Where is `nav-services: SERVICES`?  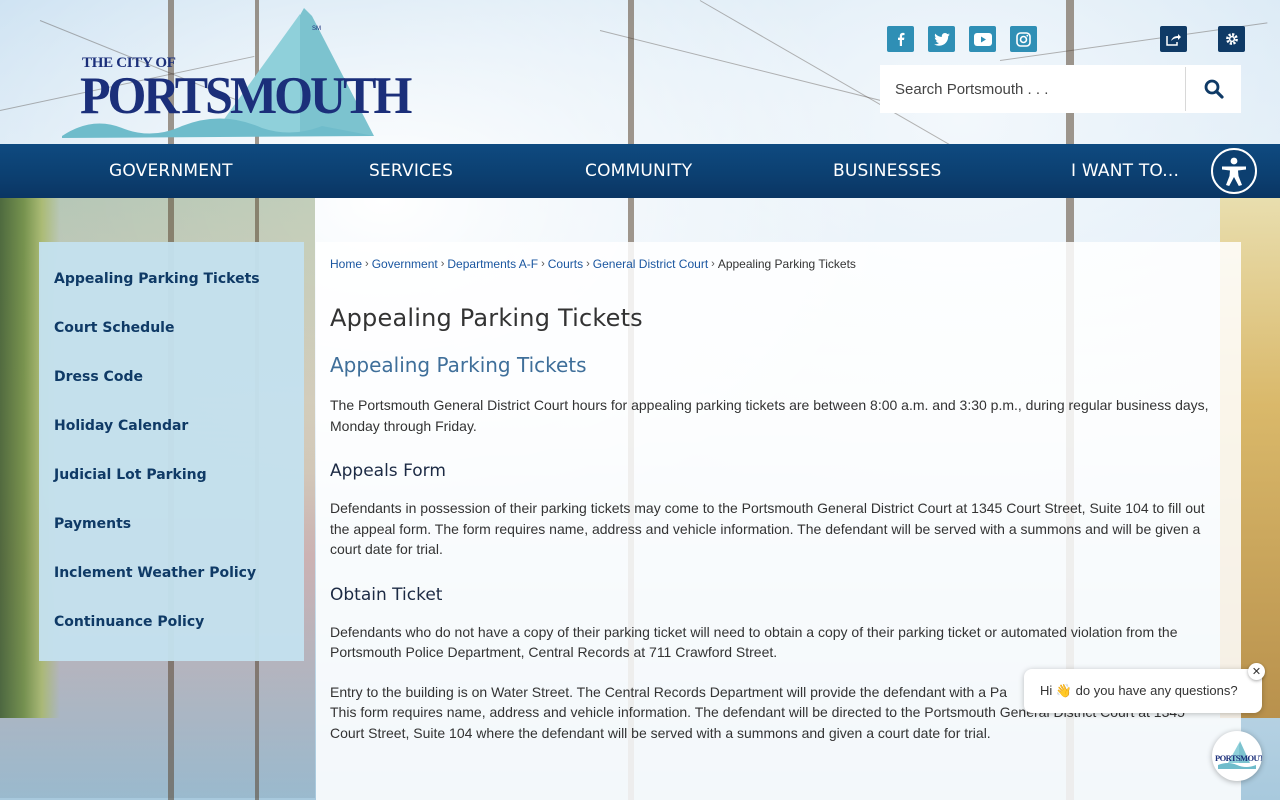 nav-services: SERVICES is located at coordinates (411, 171).